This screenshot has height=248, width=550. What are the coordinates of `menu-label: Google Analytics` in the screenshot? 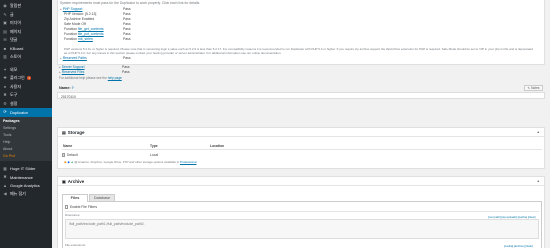 It's located at (25, 186).